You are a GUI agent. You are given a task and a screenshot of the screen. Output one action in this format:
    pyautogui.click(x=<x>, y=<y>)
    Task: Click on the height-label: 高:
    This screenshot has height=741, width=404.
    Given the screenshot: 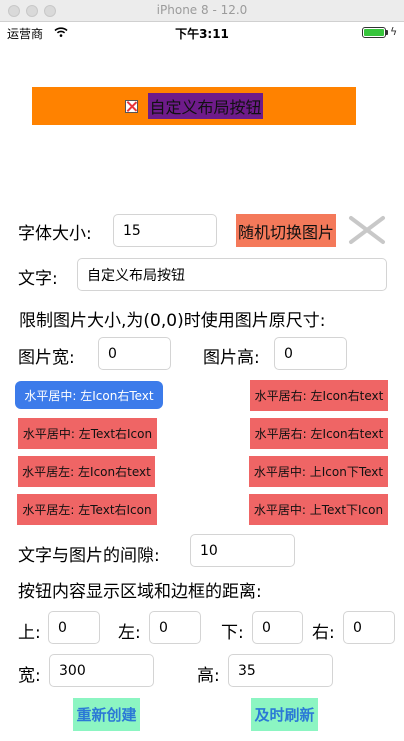 What is the action you would take?
    pyautogui.click(x=208, y=676)
    